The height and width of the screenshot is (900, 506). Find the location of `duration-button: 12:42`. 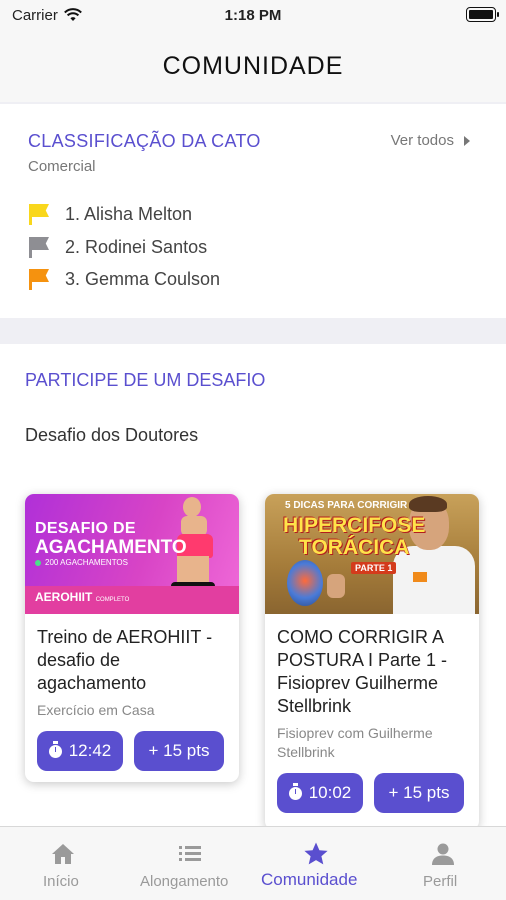

duration-button: 12:42 is located at coordinates (80, 751).